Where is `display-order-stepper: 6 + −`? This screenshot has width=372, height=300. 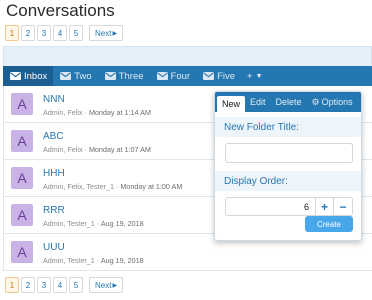
display-order-stepper: 6 + − is located at coordinates (289, 206).